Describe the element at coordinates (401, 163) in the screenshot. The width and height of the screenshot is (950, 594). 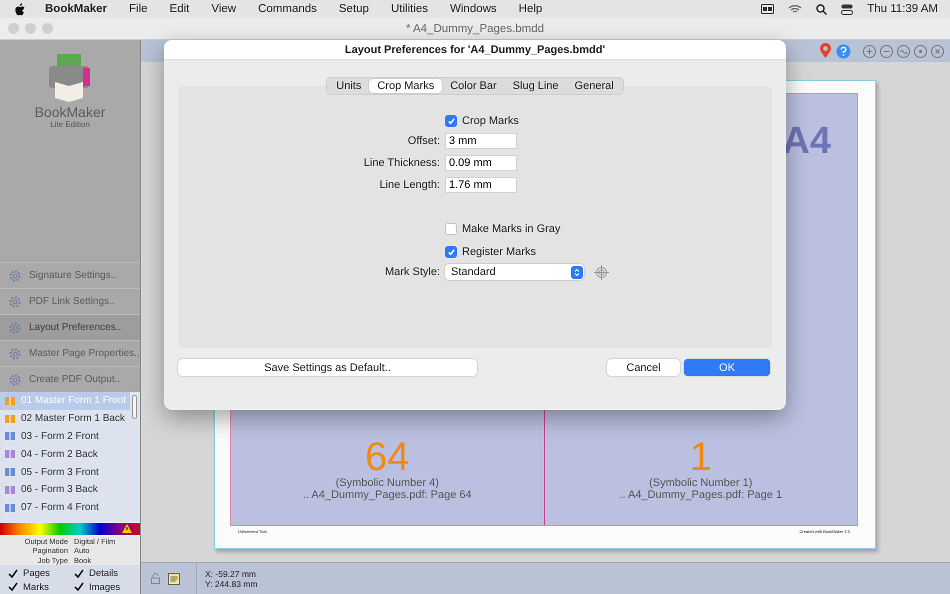
I see `field-label: Line Thickness:` at that location.